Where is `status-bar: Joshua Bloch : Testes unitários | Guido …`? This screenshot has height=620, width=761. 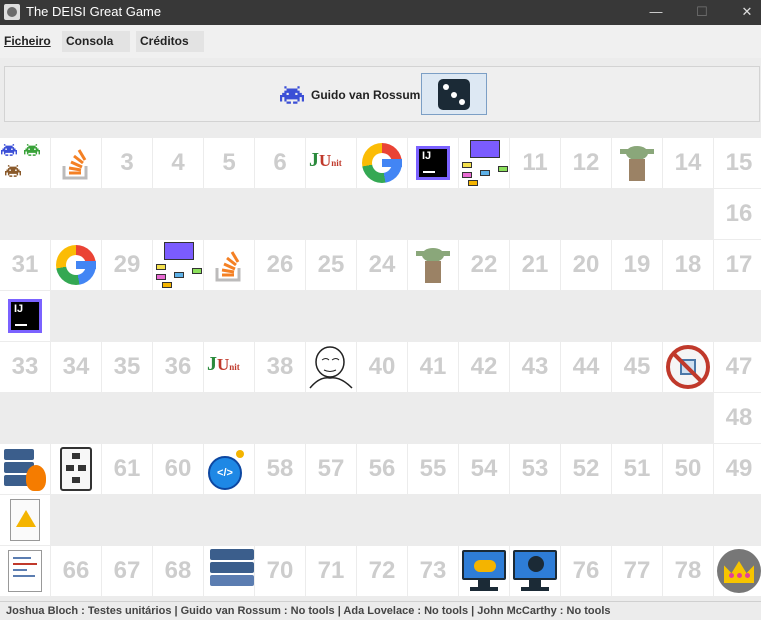 status-bar: Joshua Bloch : Testes unitários | Guido … is located at coordinates (380, 610).